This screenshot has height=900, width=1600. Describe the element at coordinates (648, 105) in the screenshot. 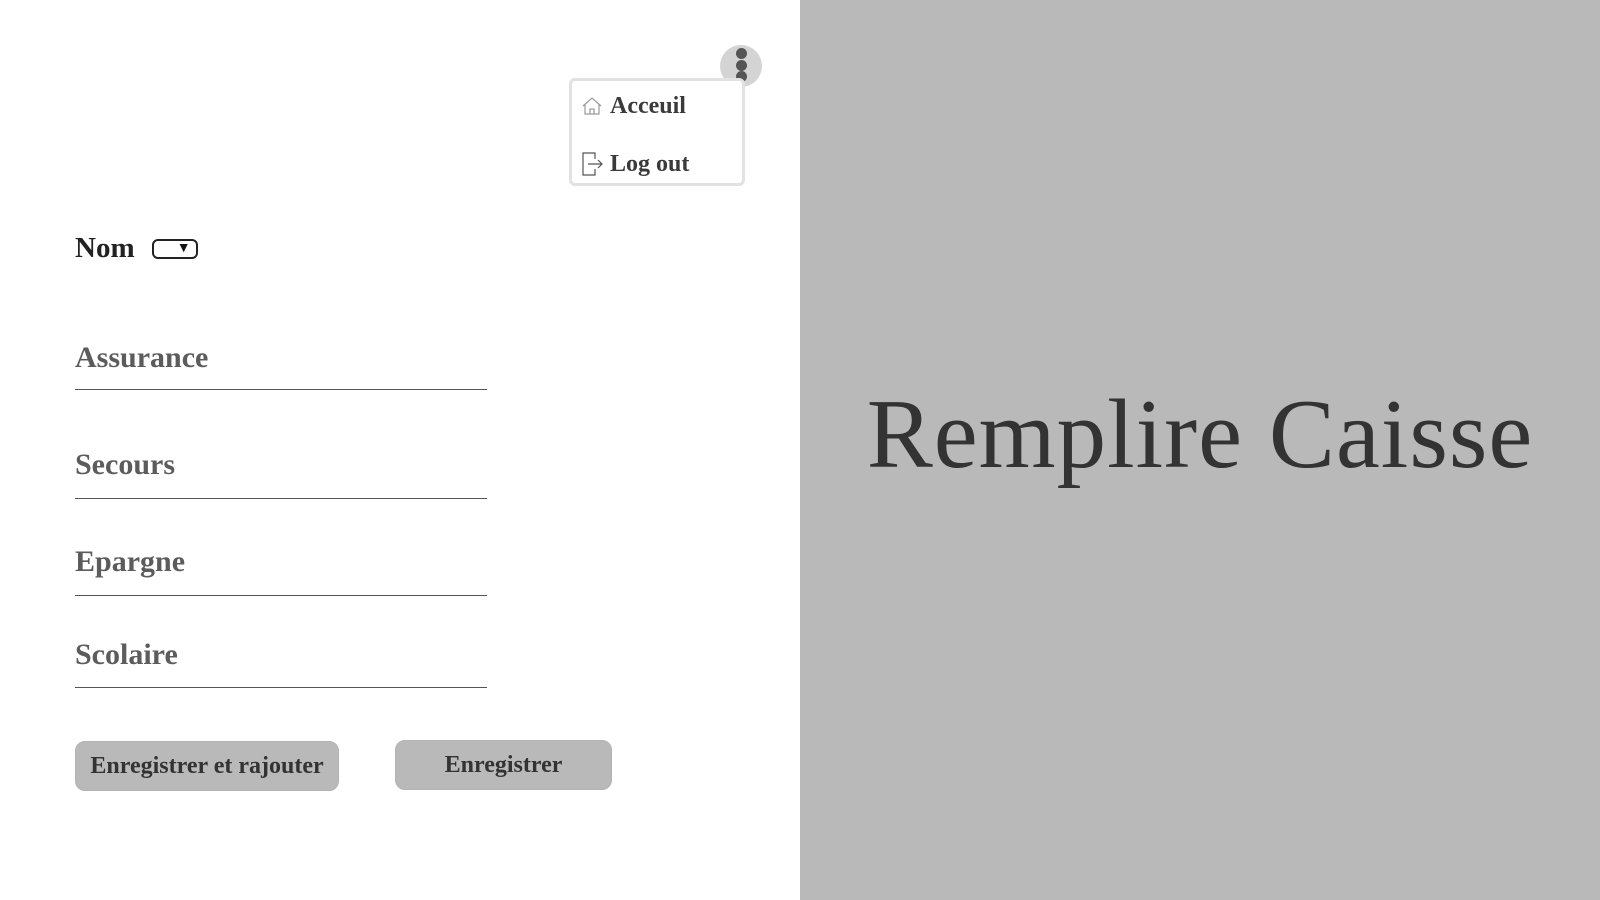

I see `menu-item-label: Acceuil` at that location.